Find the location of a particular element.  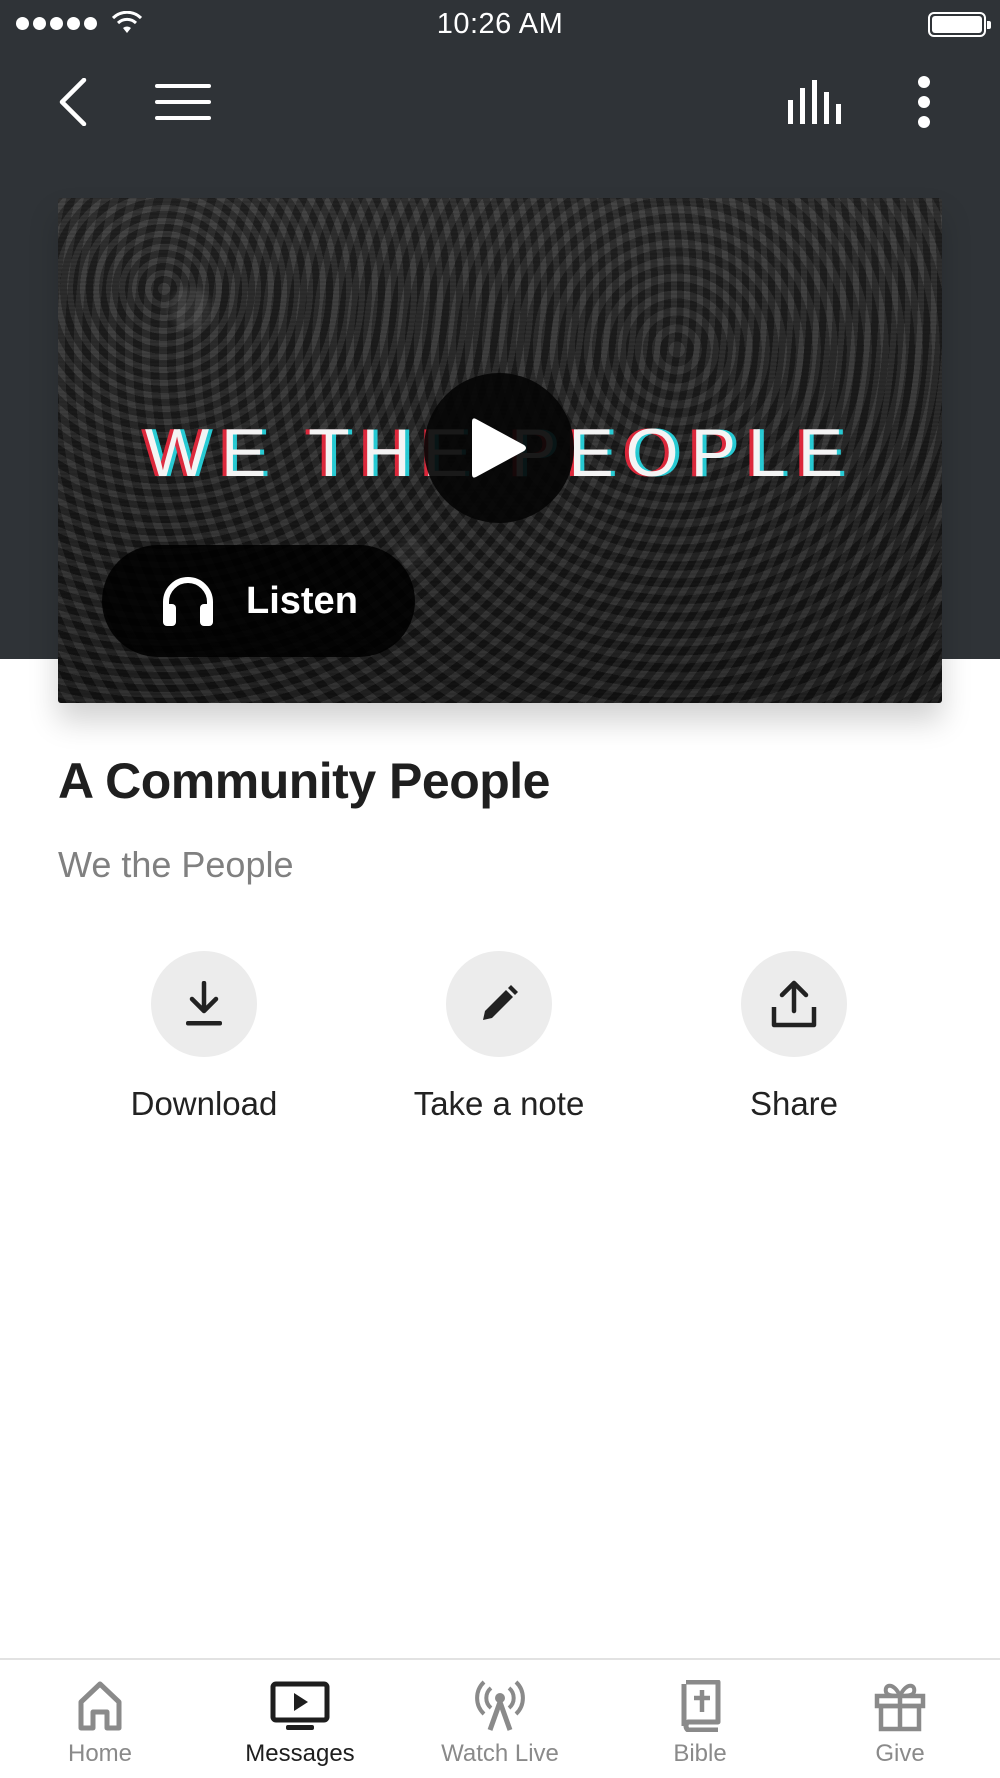

tab-messages-label: Messages is located at coordinates (300, 1753).